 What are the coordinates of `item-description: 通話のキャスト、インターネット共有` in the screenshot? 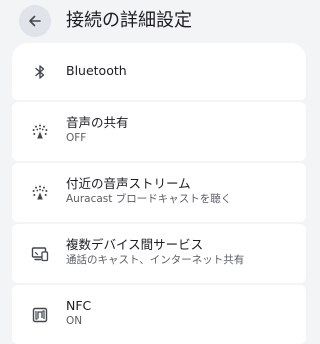 It's located at (155, 260).